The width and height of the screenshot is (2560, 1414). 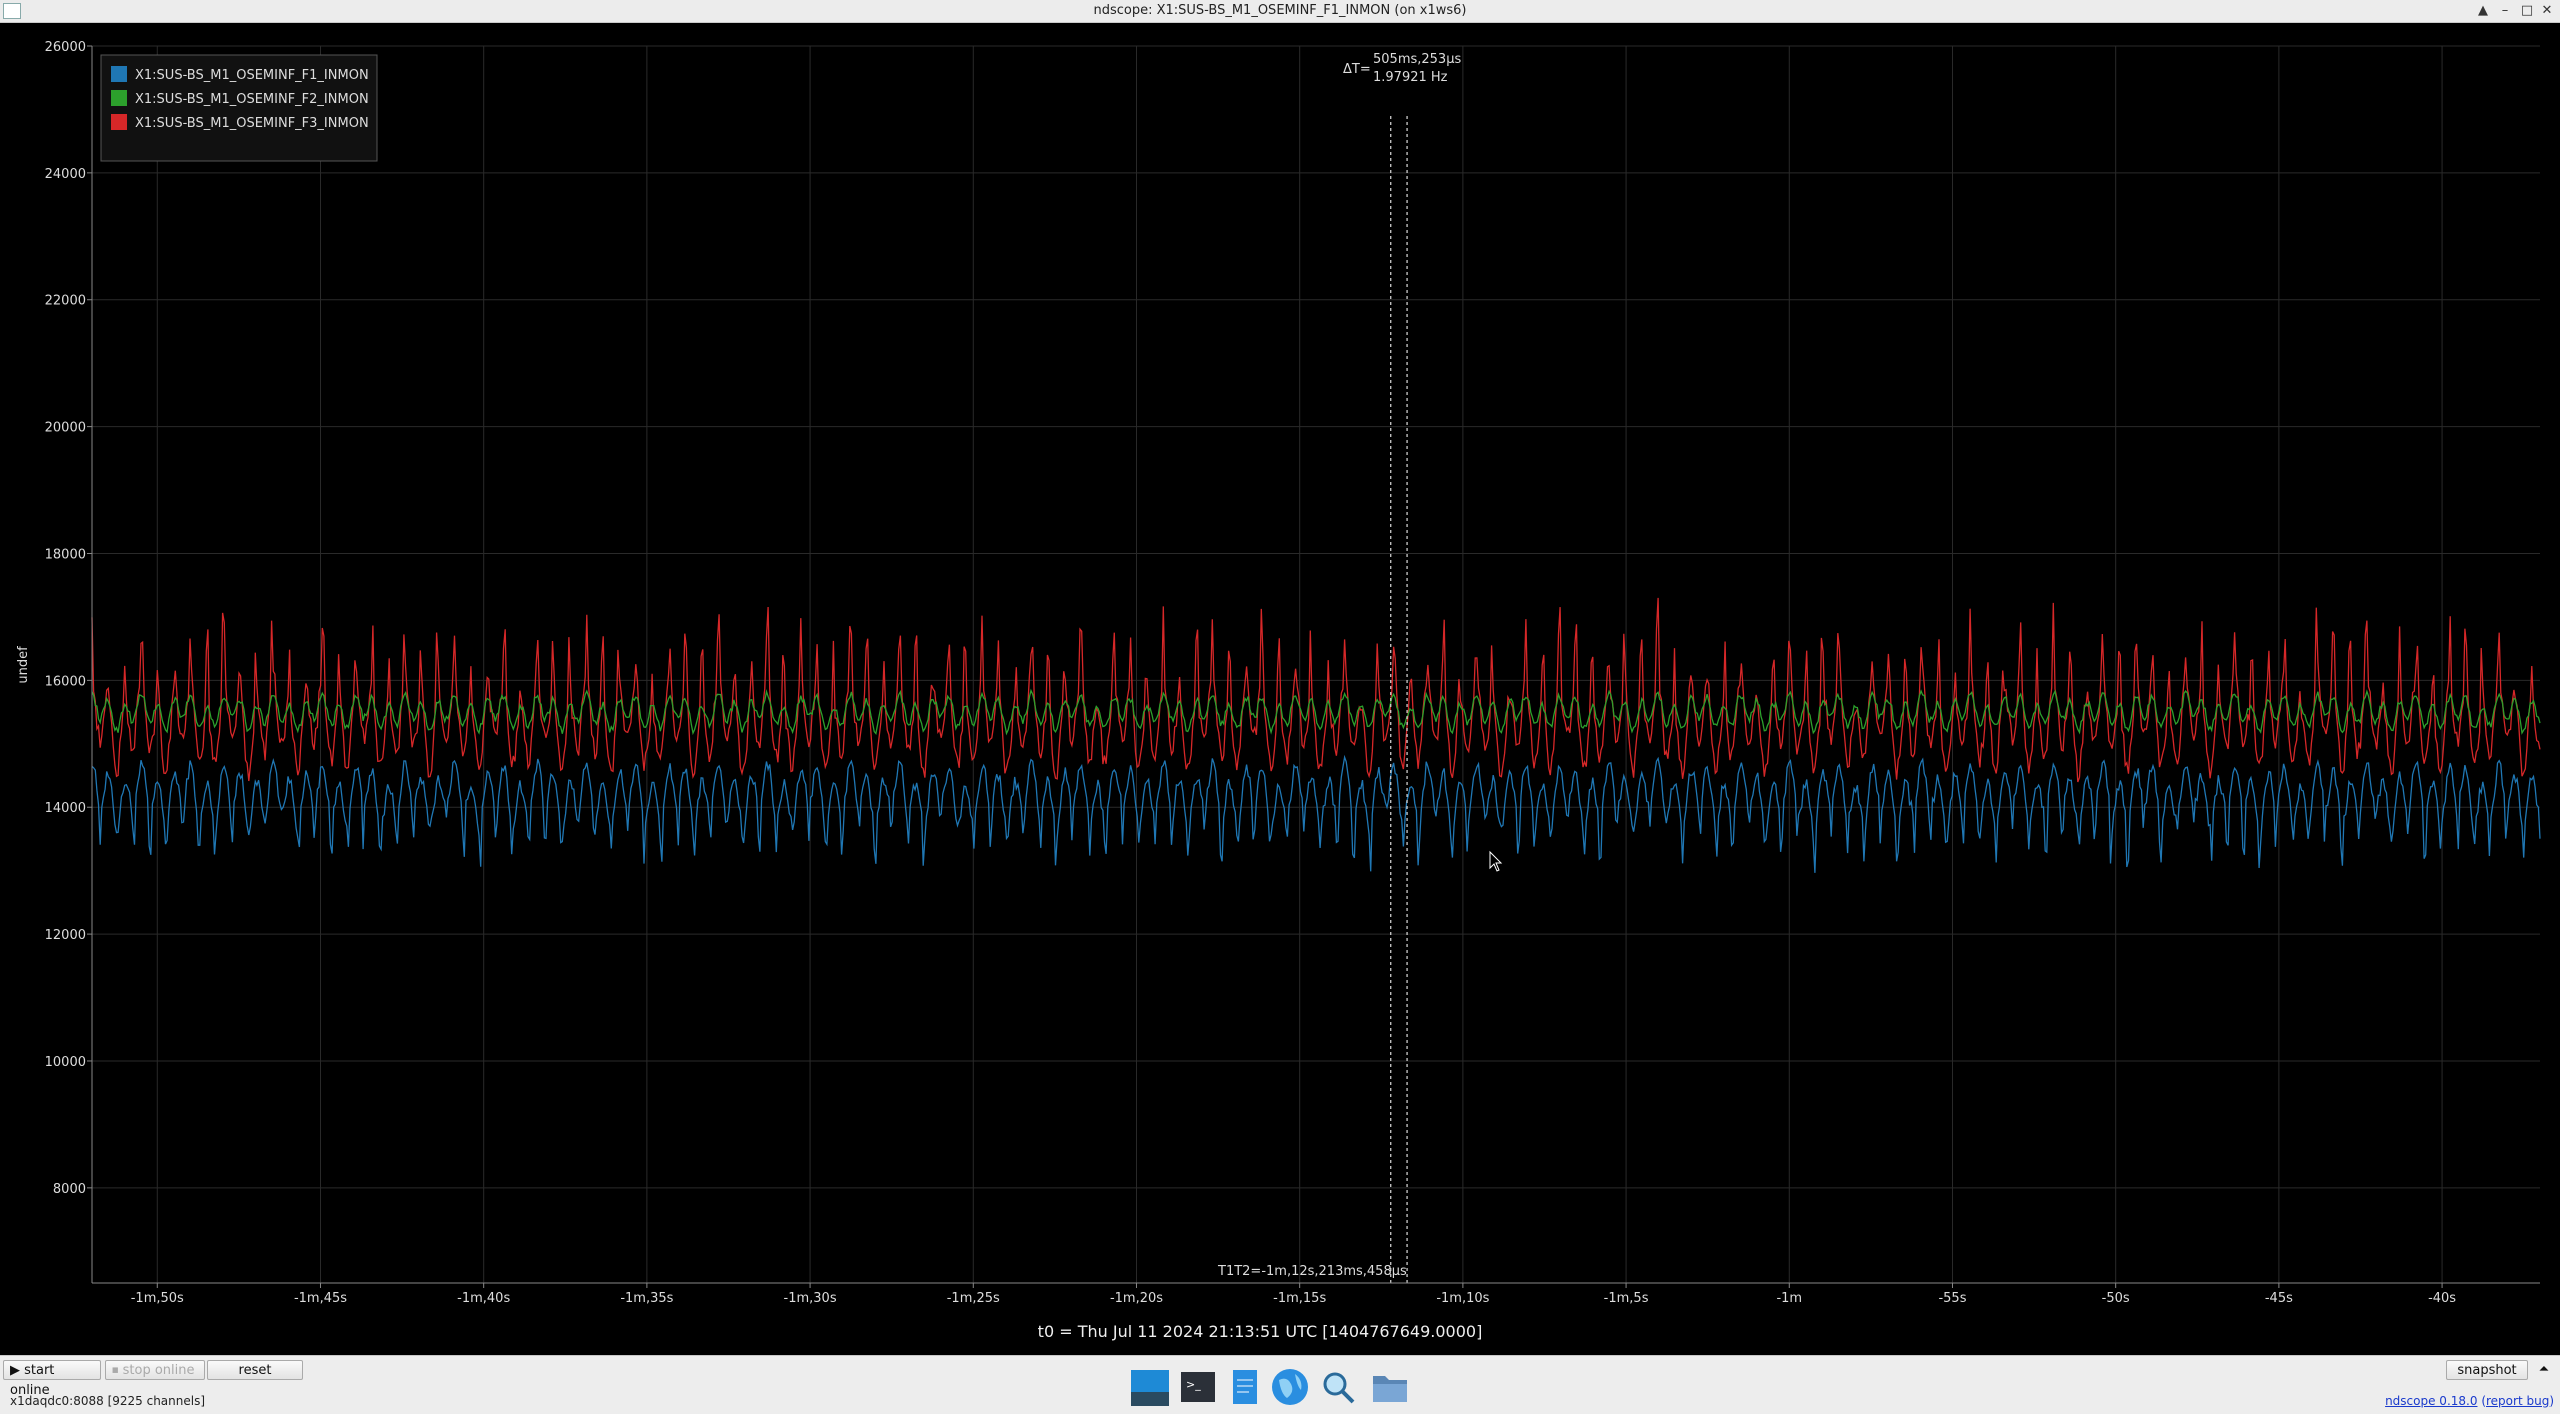 I want to click on x-tick-label: -45s, so click(x=2279, y=1298).